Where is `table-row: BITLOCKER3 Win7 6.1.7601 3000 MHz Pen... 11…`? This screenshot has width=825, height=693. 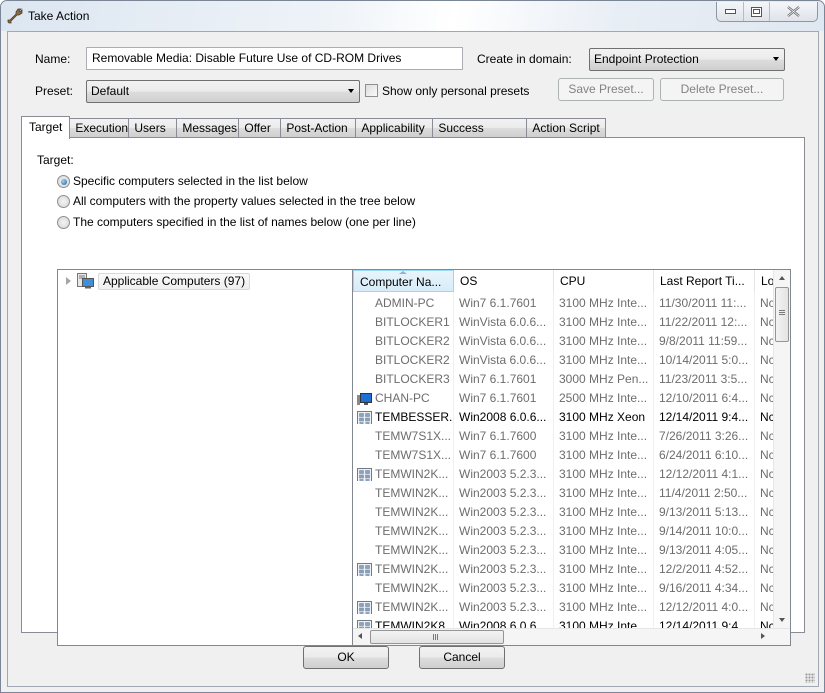 table-row: BITLOCKER3 Win7 6.1.7601 3000 MHz Pen... 11… is located at coordinates (564, 378).